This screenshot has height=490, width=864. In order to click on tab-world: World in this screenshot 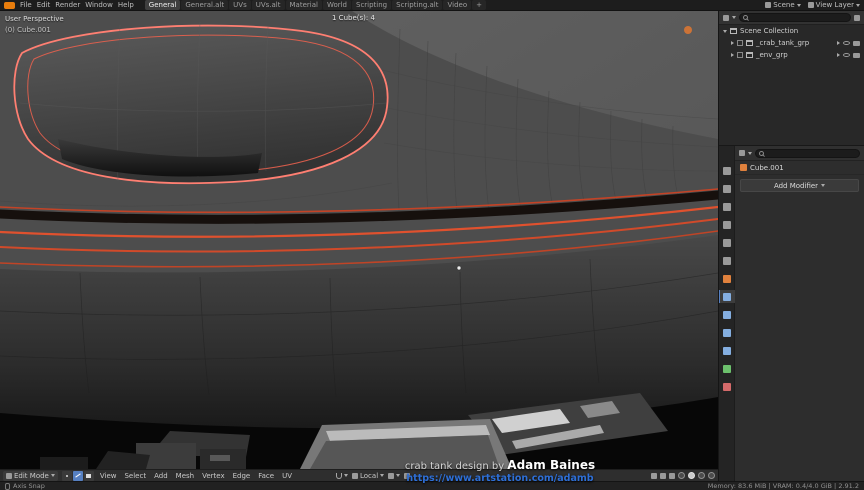, I will do `click(336, 5)`.